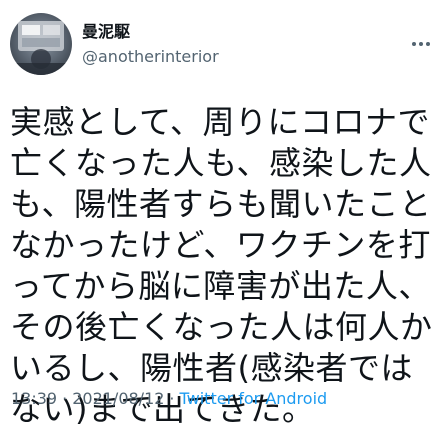 Image resolution: width=443 pixels, height=426 pixels. I want to click on more-horizontal-icon, so click(421, 44).